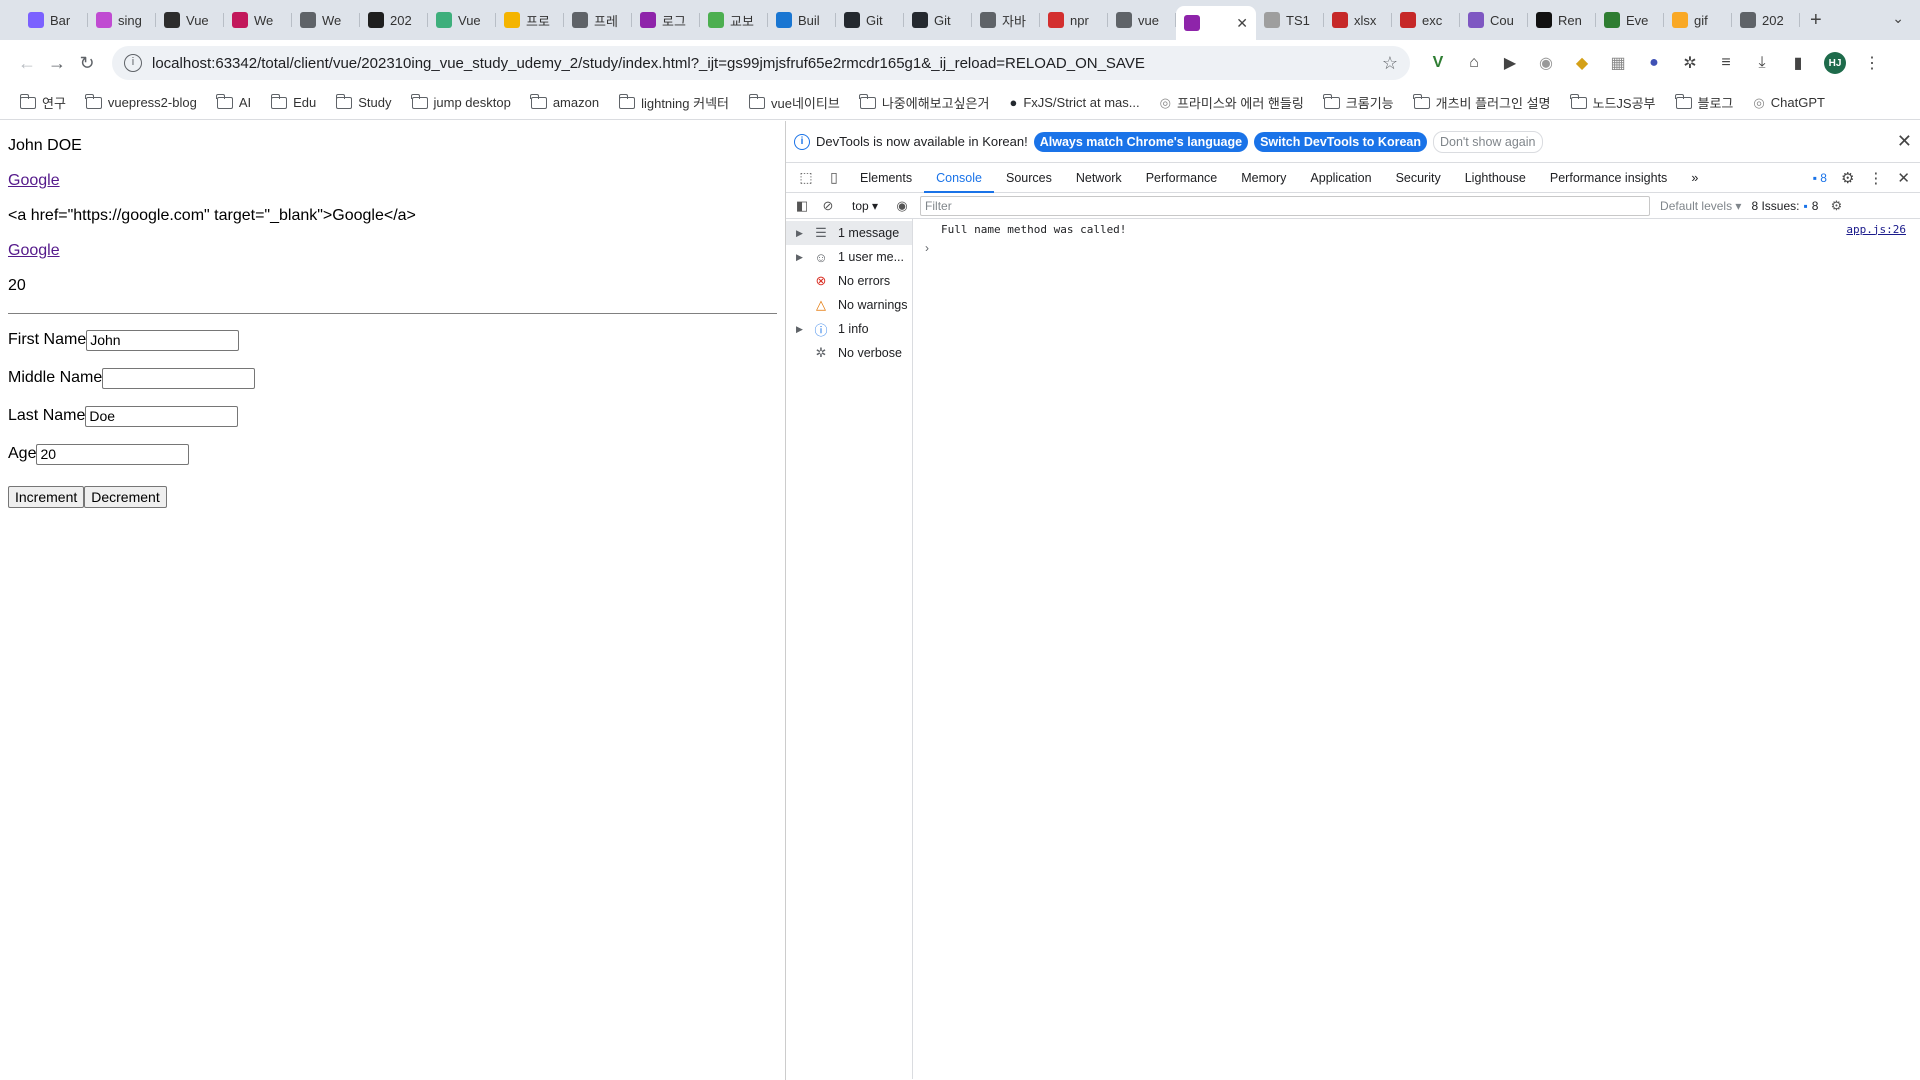  What do you see at coordinates (1487, 141) in the screenshot?
I see `dont-show-again-button: Don't show again` at bounding box center [1487, 141].